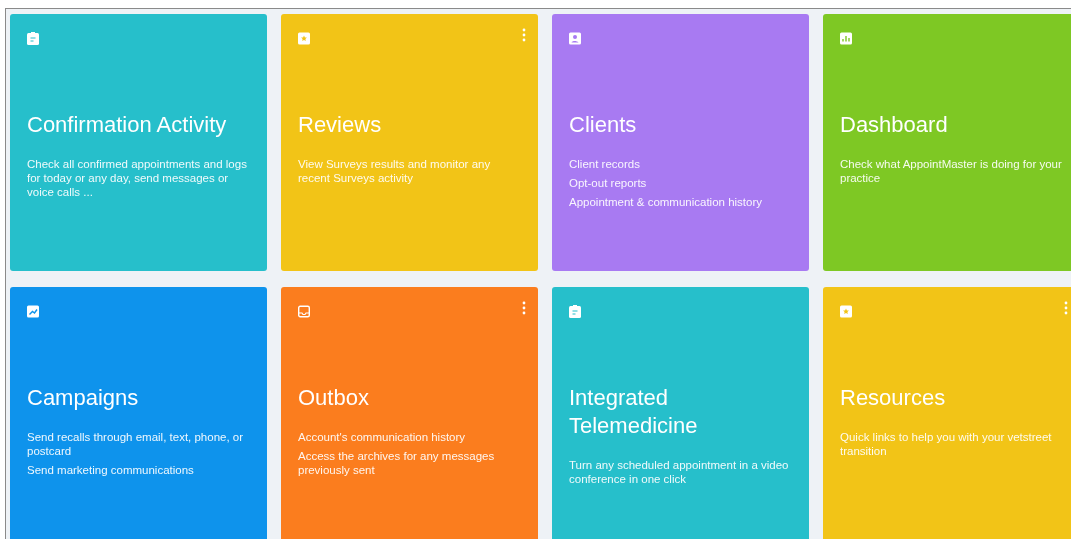 This screenshot has height=539, width=1071. I want to click on tile-card: Clients Client records Opt-out reports Appointment & communication history, so click(680, 142).